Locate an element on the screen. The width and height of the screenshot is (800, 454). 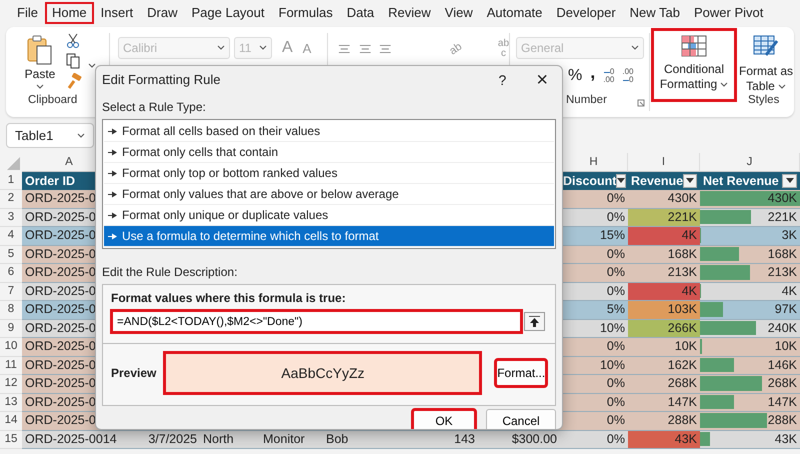
table-cell: 146K is located at coordinates (782, 365).